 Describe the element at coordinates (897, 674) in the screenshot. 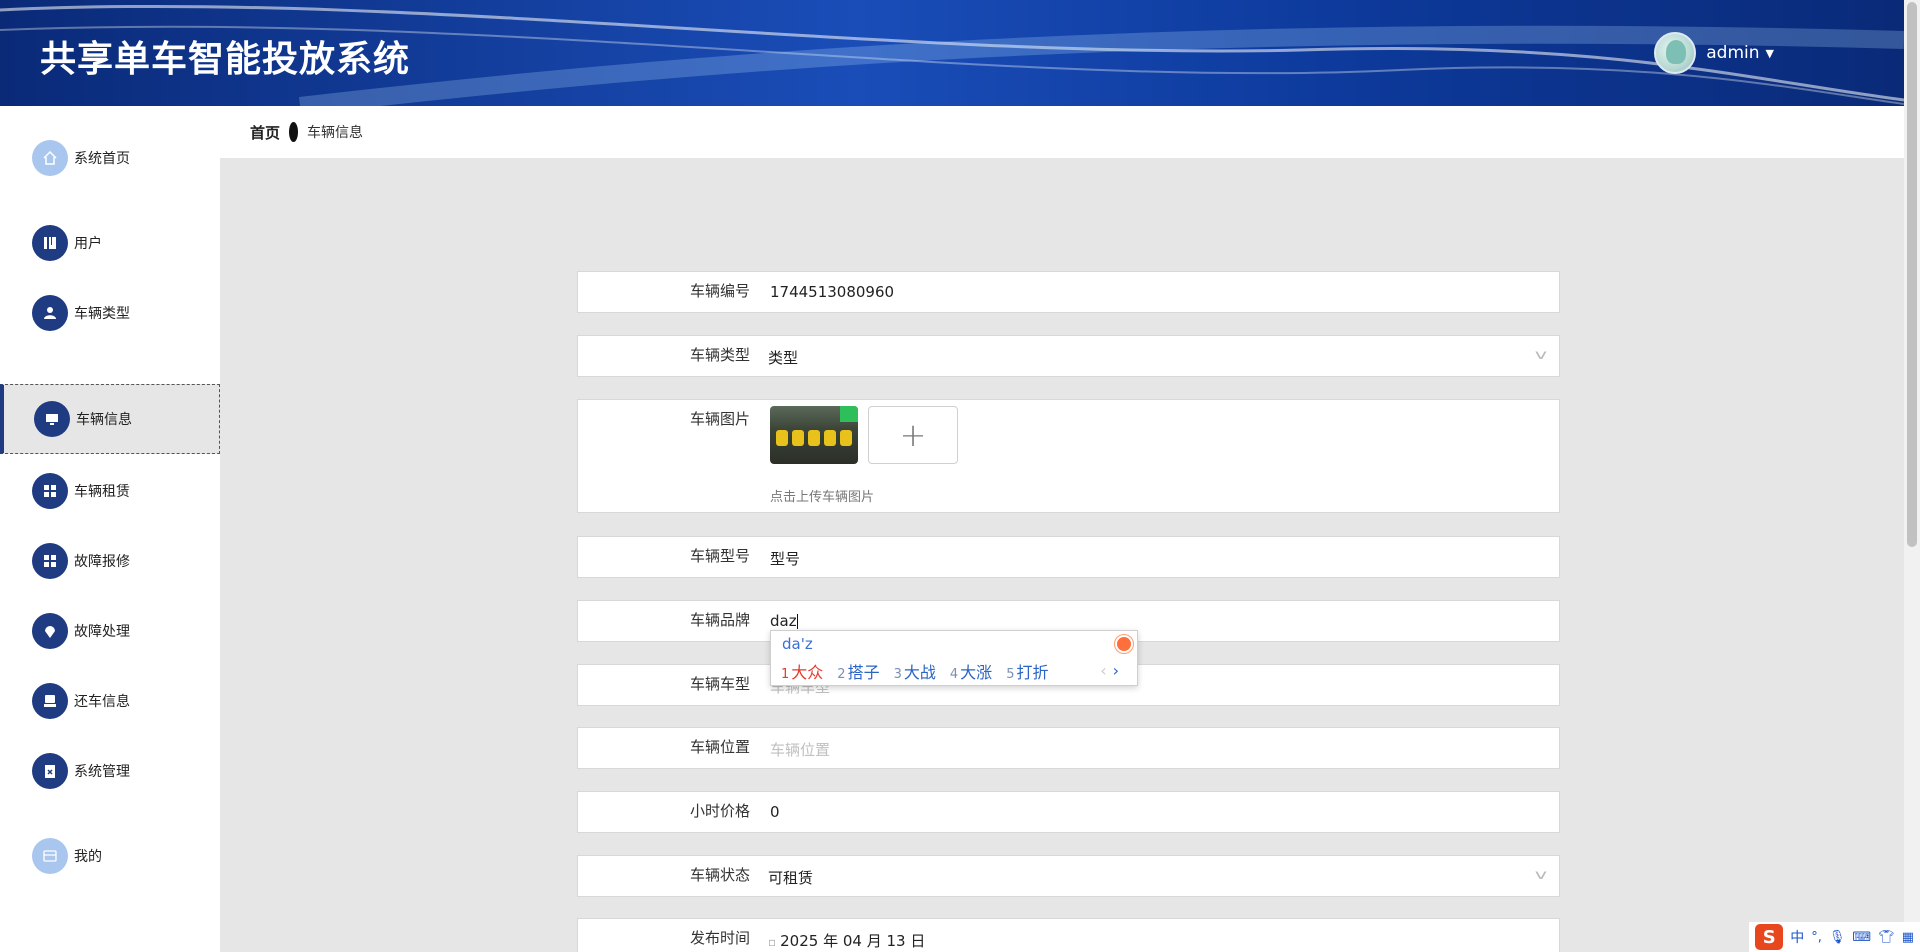

I see `candidate-number: 3` at that location.